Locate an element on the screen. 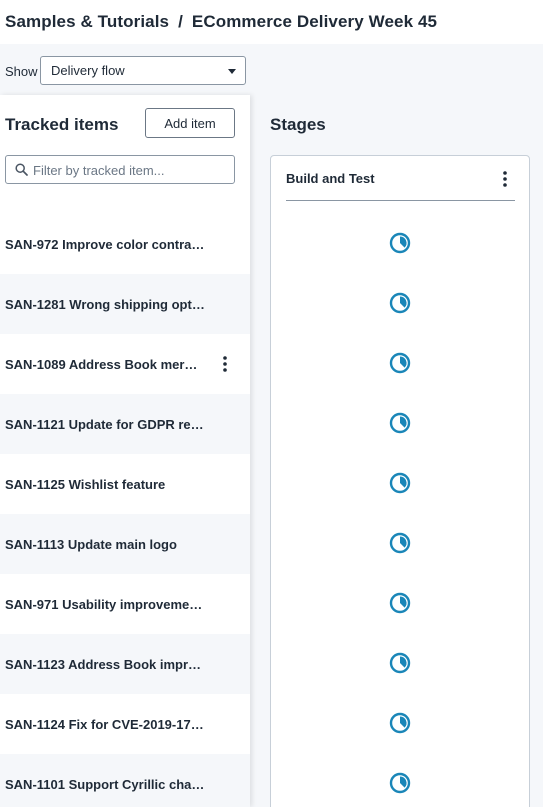 This screenshot has width=543, height=807. tracked-item-row: SAN-1121 Update for GDPR requirements is located at coordinates (125, 424).